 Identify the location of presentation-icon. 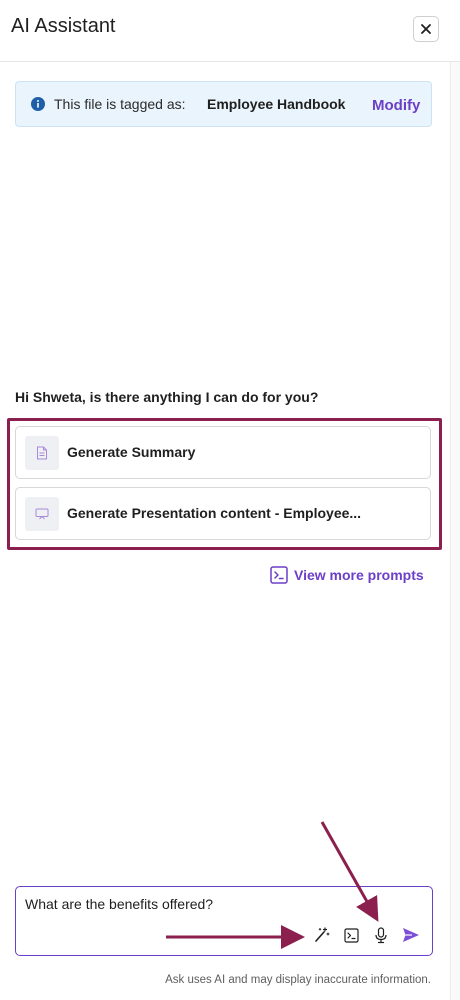
(42, 514).